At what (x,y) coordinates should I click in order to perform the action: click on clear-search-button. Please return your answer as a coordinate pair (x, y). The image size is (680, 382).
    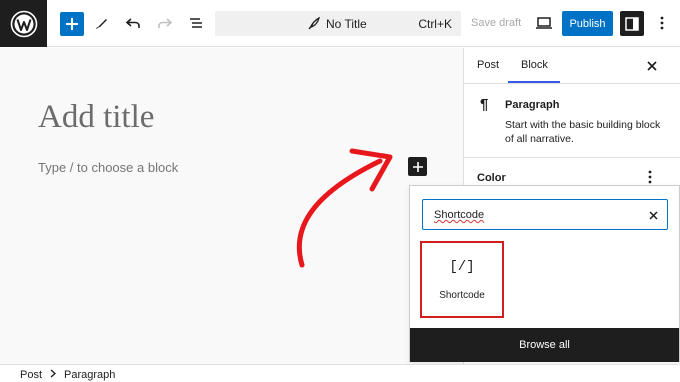
    Looking at the image, I should click on (653, 215).